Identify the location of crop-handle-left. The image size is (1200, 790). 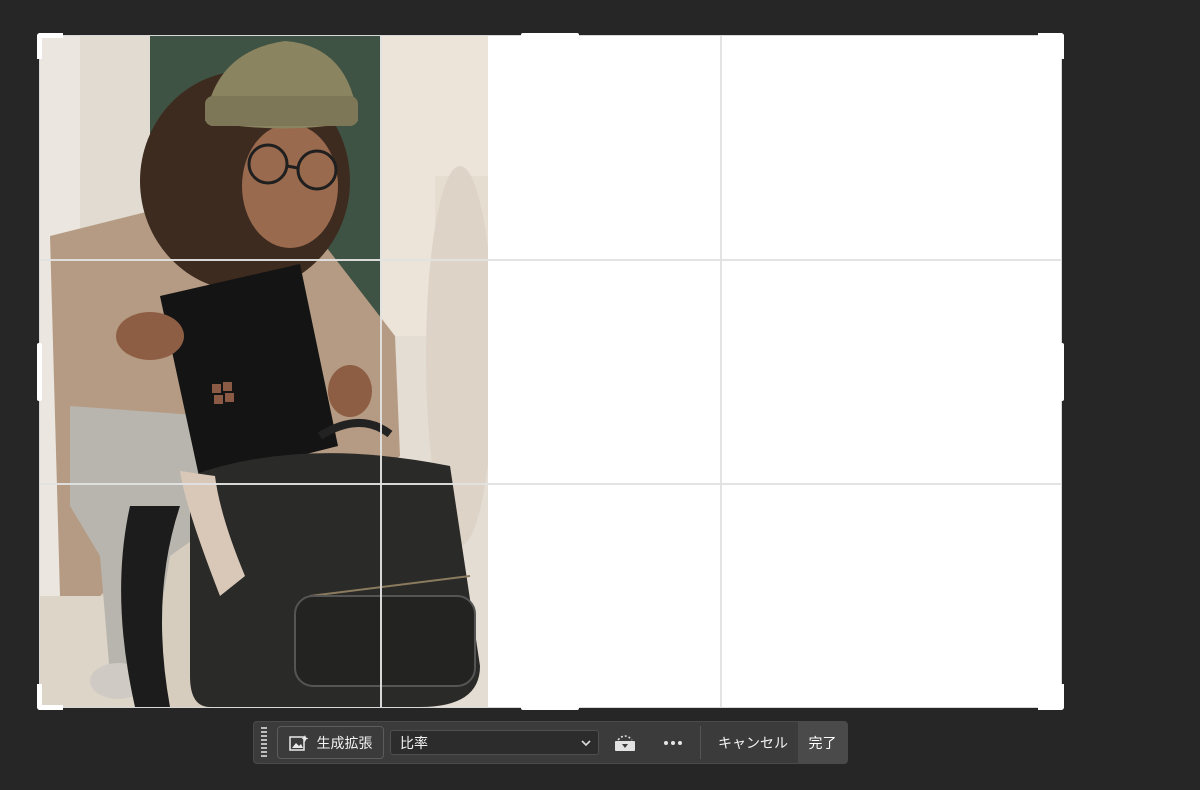
(39, 372).